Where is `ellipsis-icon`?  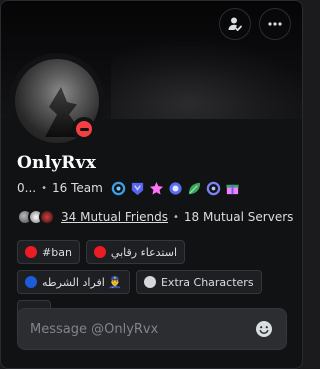 ellipsis-icon is located at coordinates (275, 24).